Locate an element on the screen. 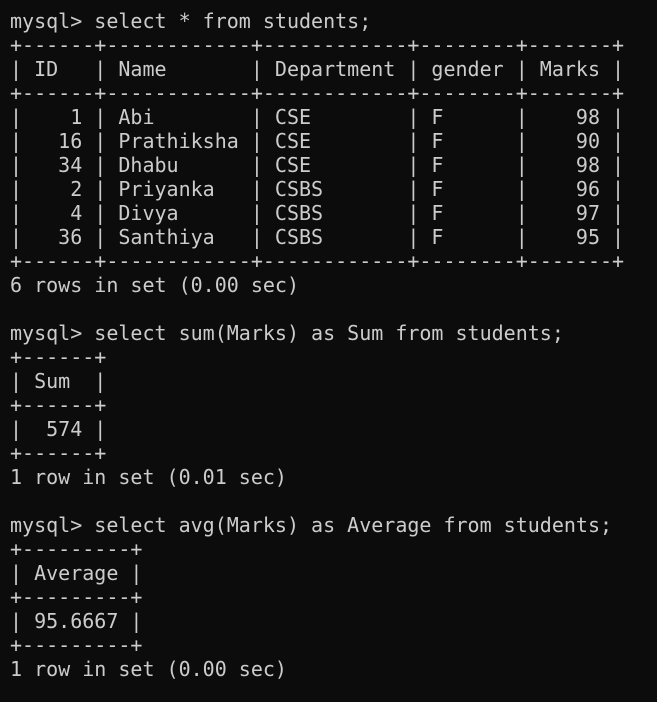  table-row: | 16 | Prathiksha | CSE | F | 90 | is located at coordinates (317, 141).